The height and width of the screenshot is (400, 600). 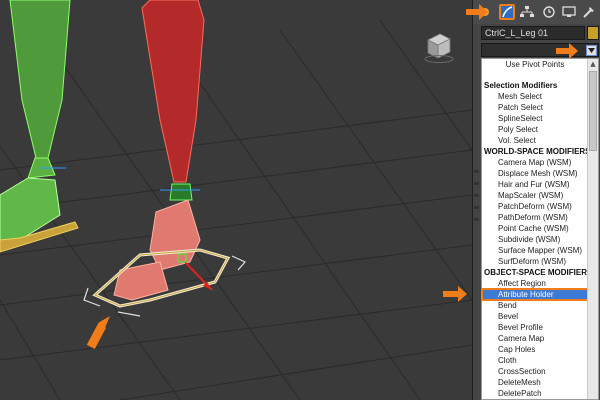 I want to click on motion-icon, so click(x=549, y=12).